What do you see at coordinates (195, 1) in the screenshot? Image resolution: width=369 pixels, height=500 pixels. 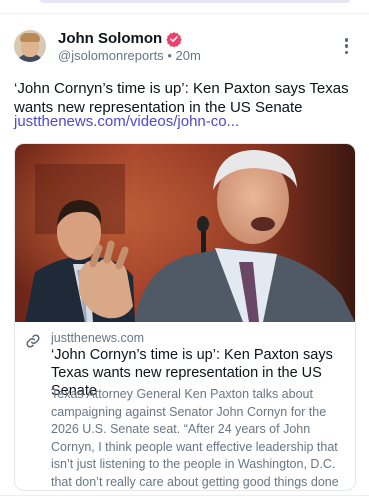 I see `top-strip` at bounding box center [195, 1].